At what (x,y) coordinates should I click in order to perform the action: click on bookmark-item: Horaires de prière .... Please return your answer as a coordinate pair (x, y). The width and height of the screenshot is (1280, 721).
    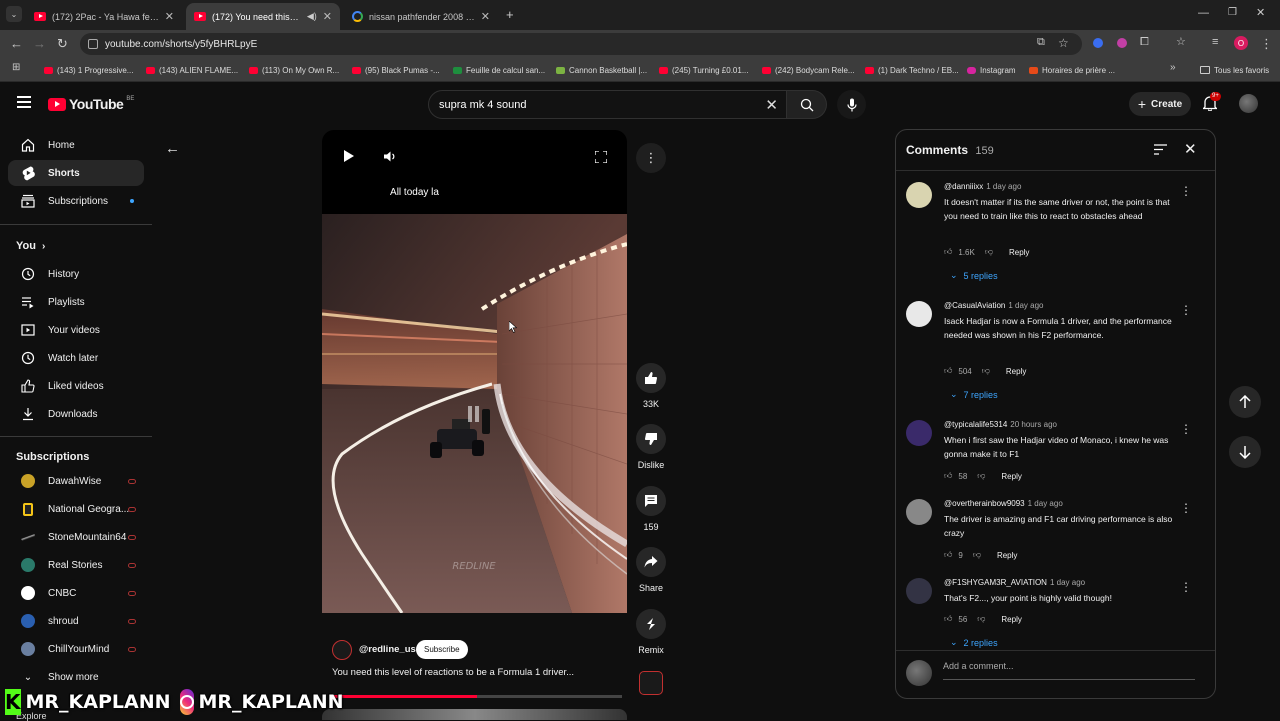
    Looking at the image, I should click on (1072, 70).